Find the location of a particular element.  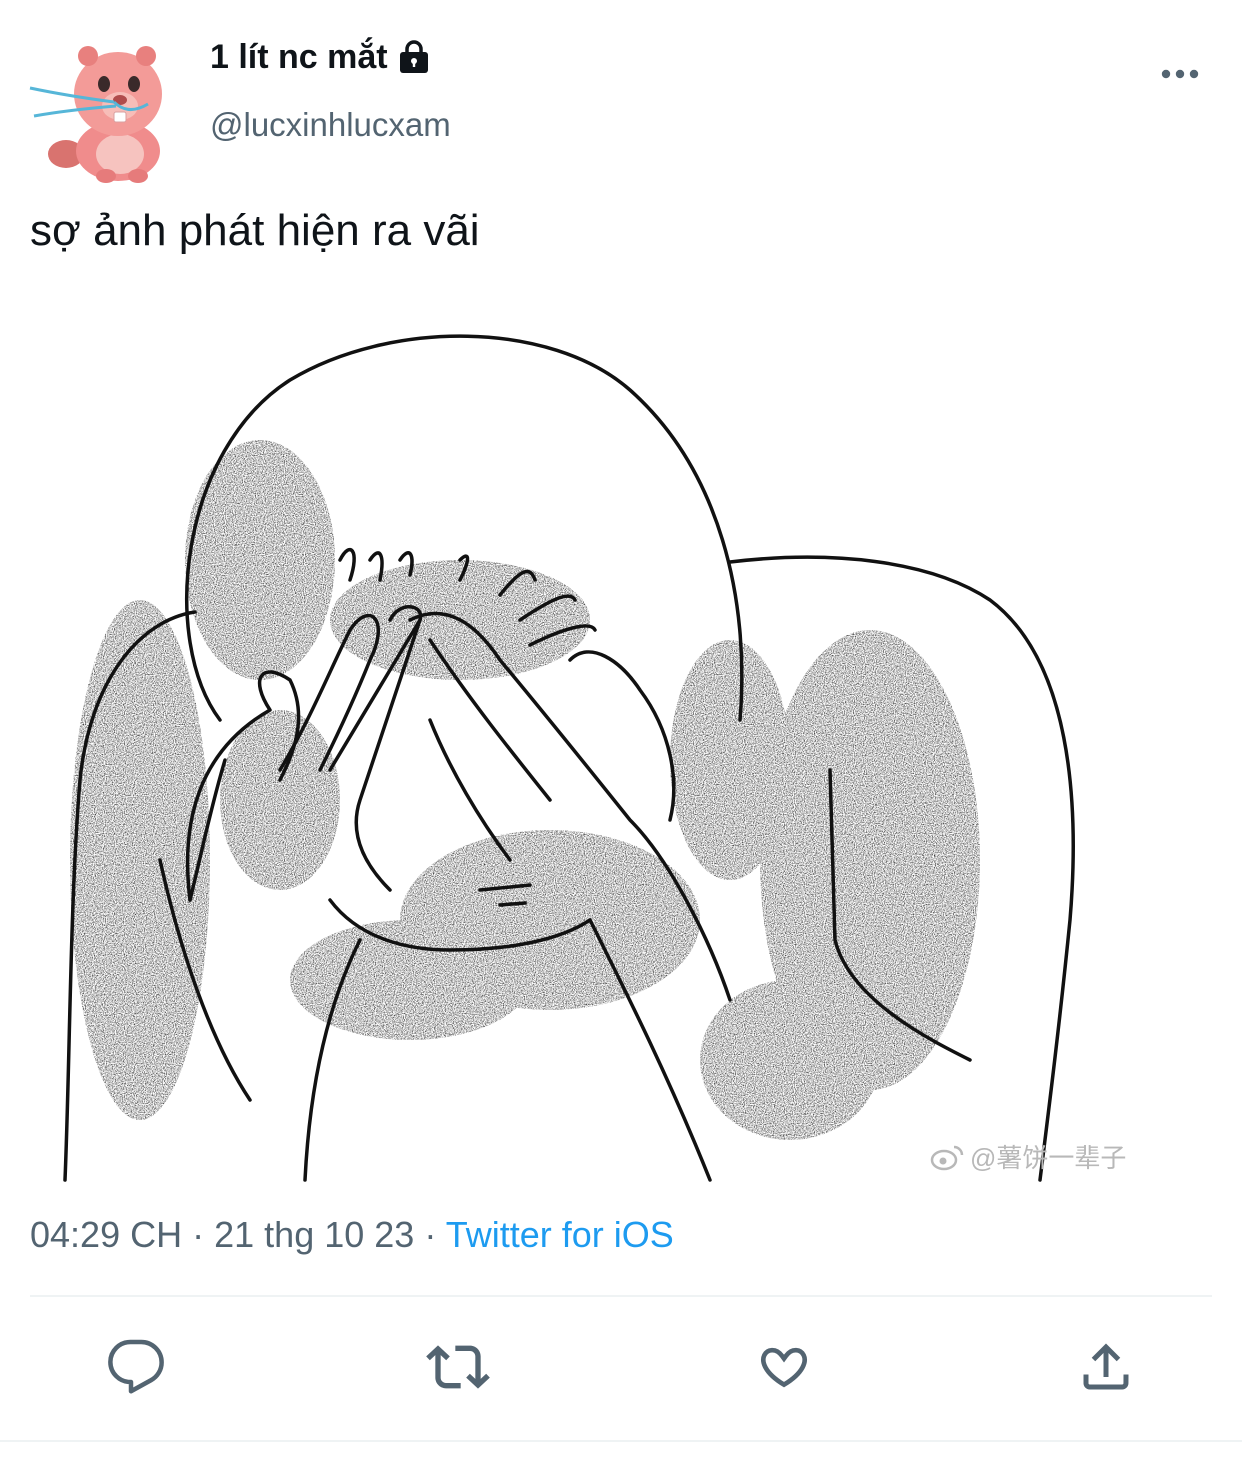

heart-icon is located at coordinates (784, 1367).